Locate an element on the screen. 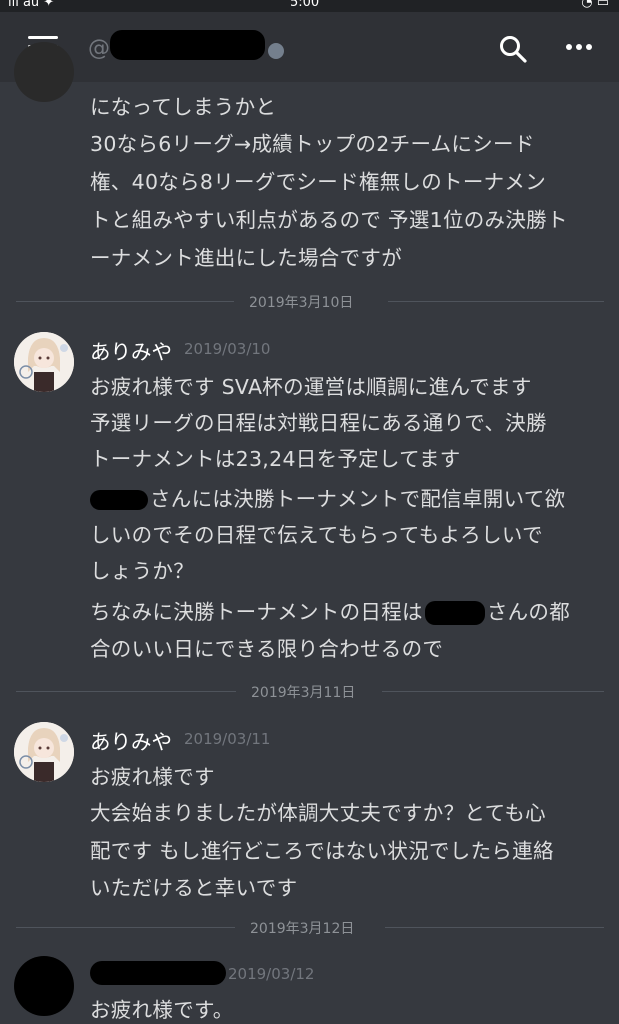  message-line: 30なら6リーグ→成績トップの2チームにシード is located at coordinates (312, 144).